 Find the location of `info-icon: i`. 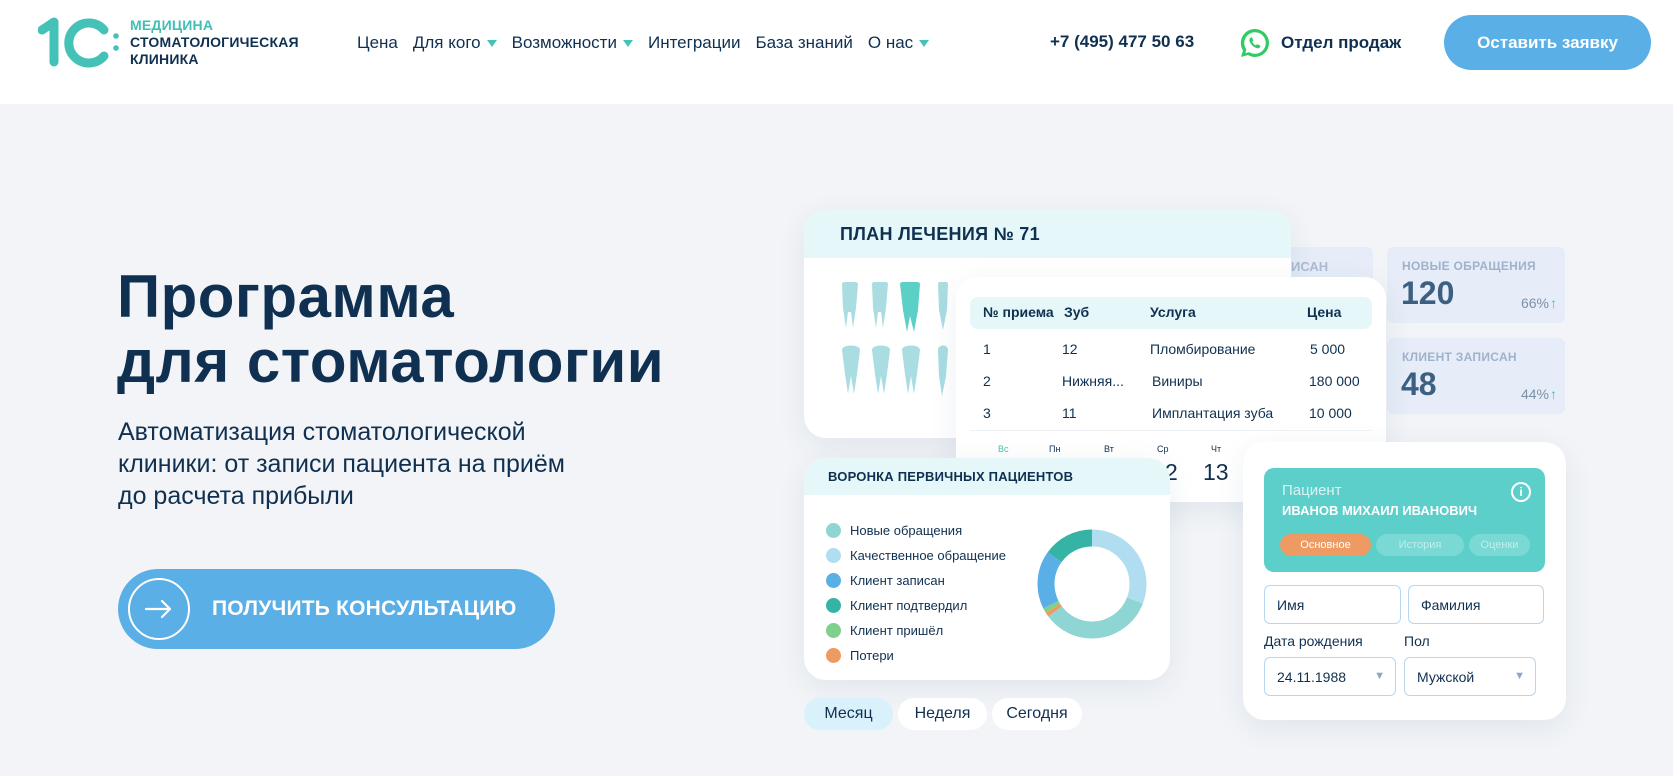

info-icon: i is located at coordinates (1521, 492).